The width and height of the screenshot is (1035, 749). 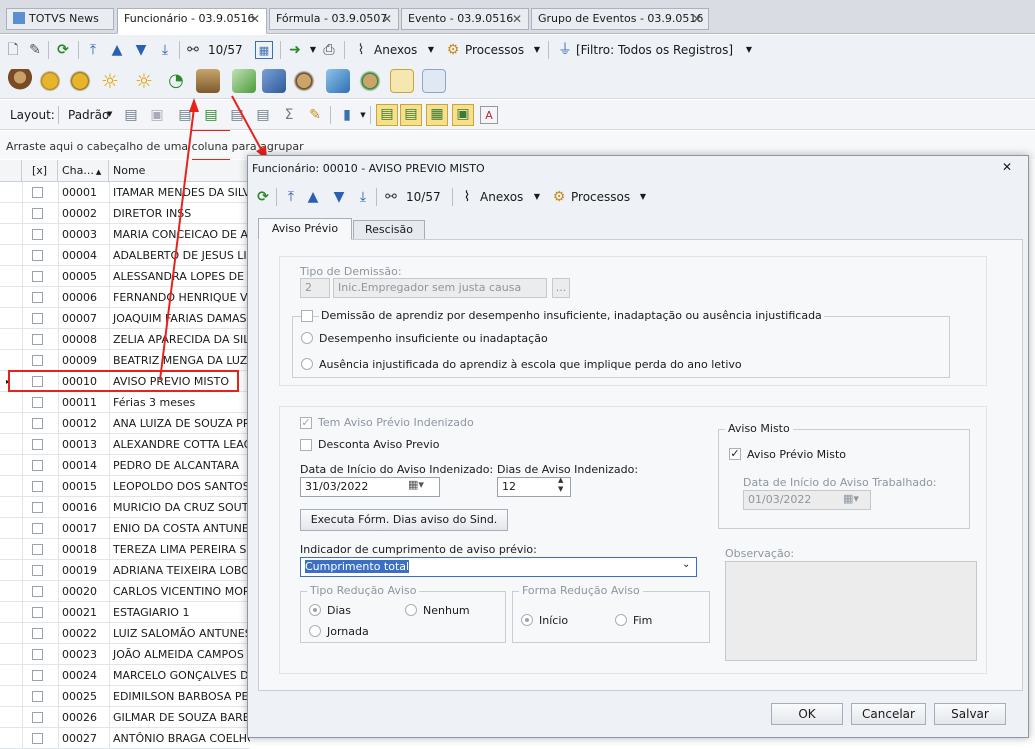 I want to click on refresh-icon: ⟳, so click(x=263, y=197).